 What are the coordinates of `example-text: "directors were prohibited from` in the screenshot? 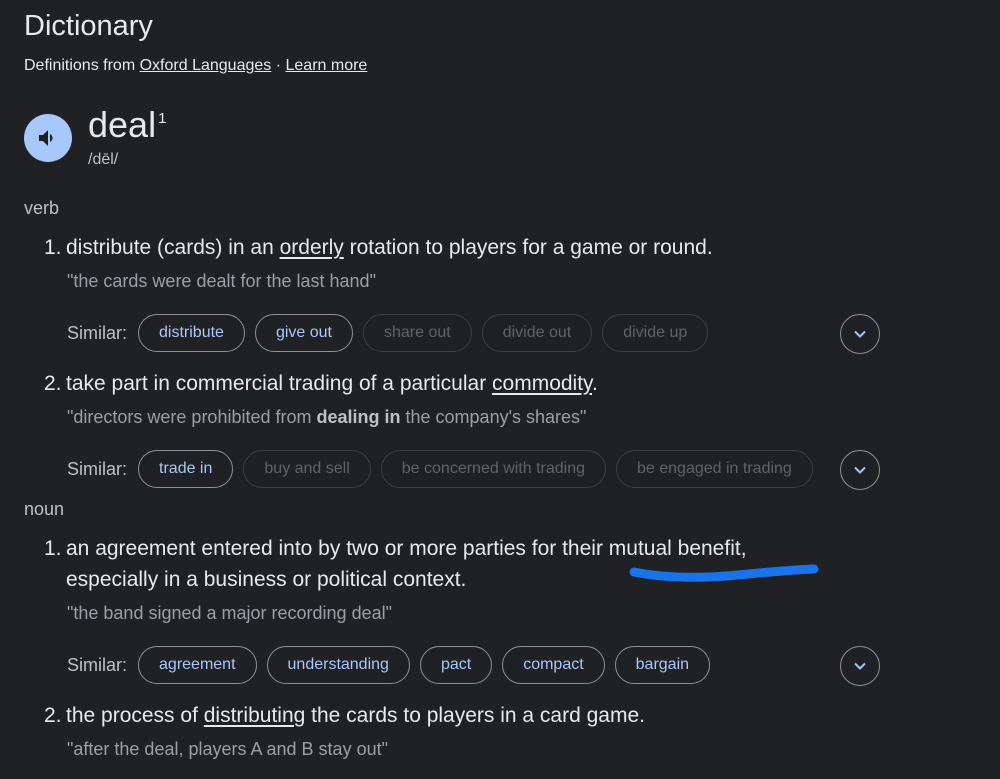 It's located at (192, 417).